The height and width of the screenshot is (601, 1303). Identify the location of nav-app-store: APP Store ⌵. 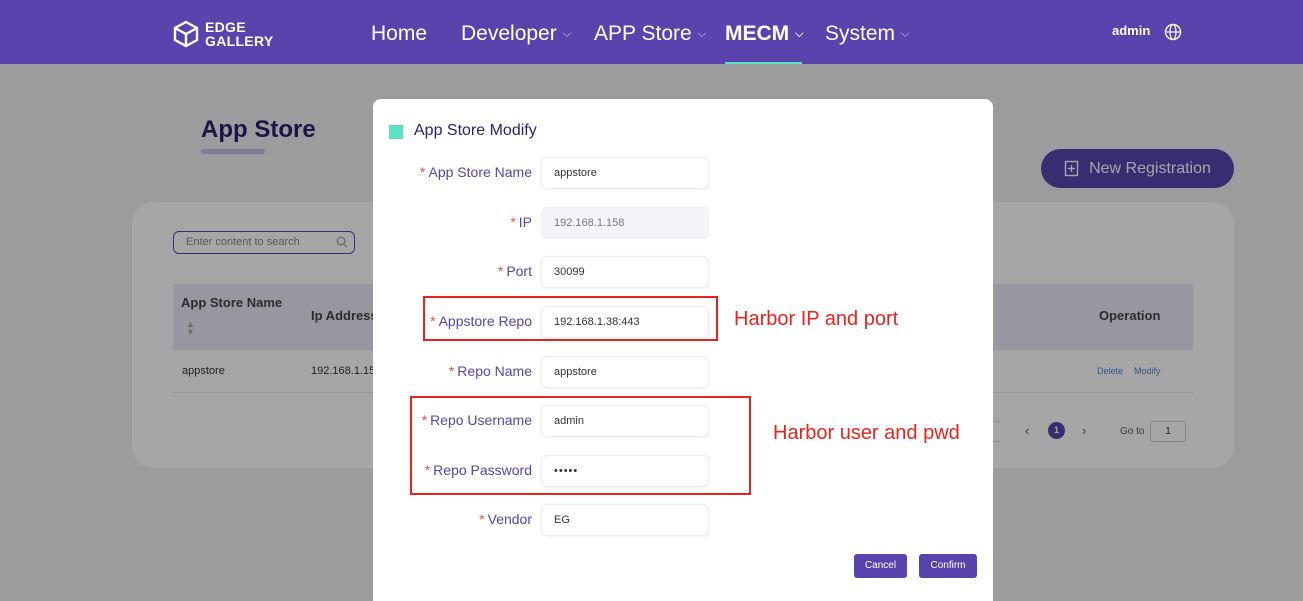
(650, 34).